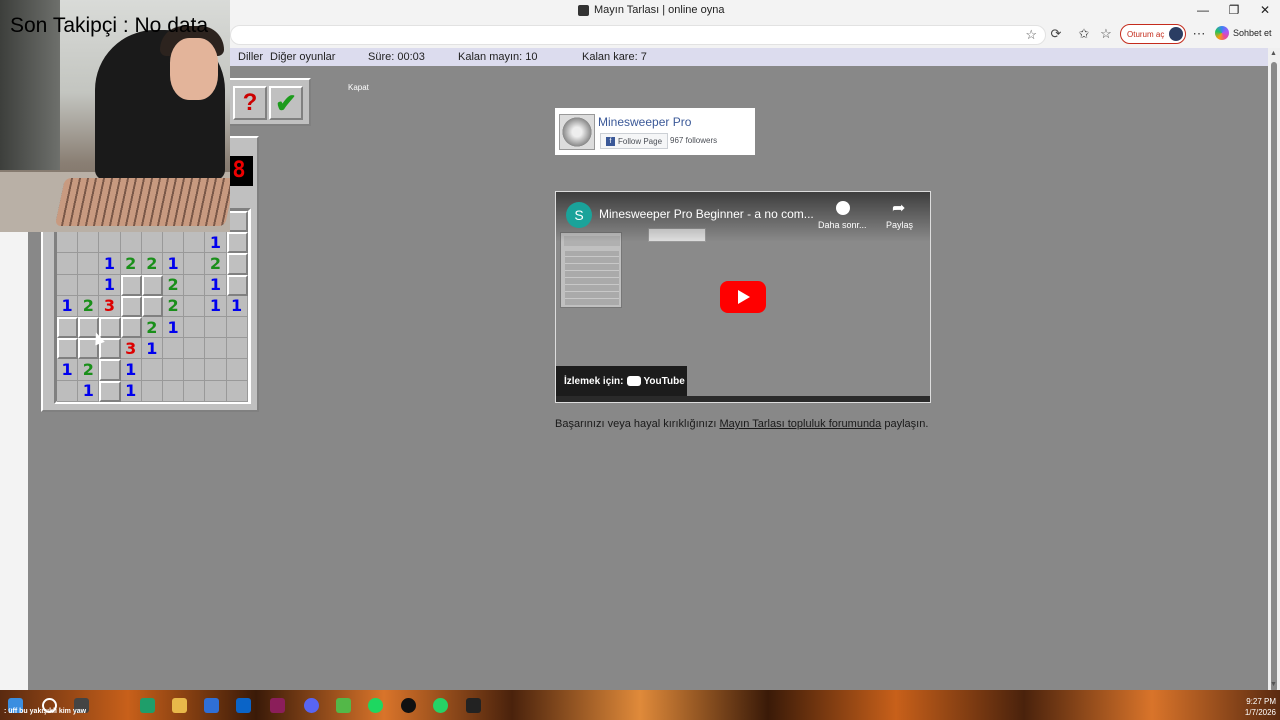 The width and height of the screenshot is (1280, 720). What do you see at coordinates (440, 705) in the screenshot?
I see `whatsapp-icon` at bounding box center [440, 705].